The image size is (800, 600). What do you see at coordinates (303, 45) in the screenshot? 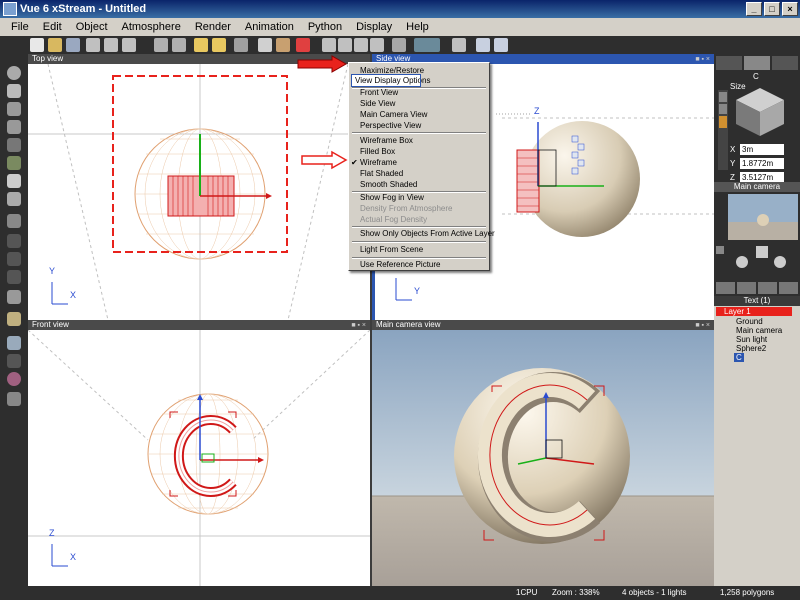
I see `color-palette-icon` at bounding box center [303, 45].